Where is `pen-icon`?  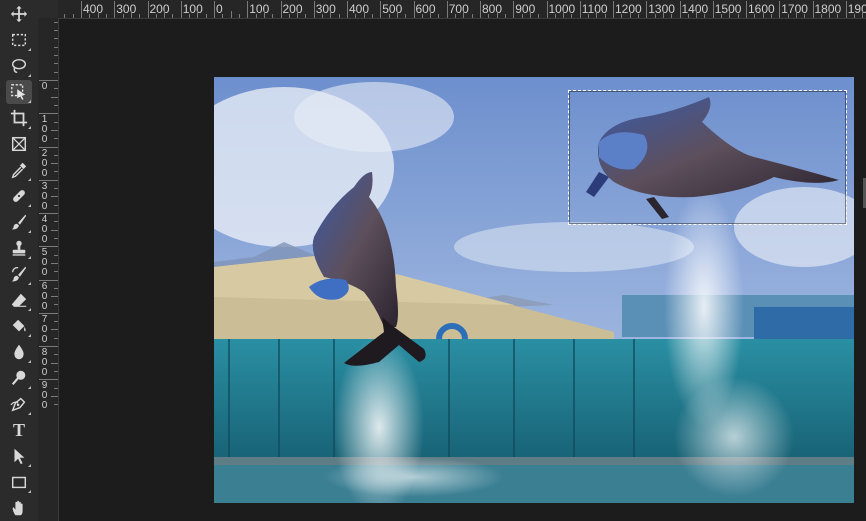
pen-icon is located at coordinates (19, 404).